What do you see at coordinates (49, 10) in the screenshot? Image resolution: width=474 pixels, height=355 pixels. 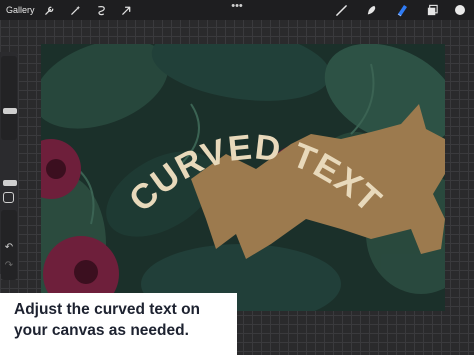 I see `wrench-icon` at bounding box center [49, 10].